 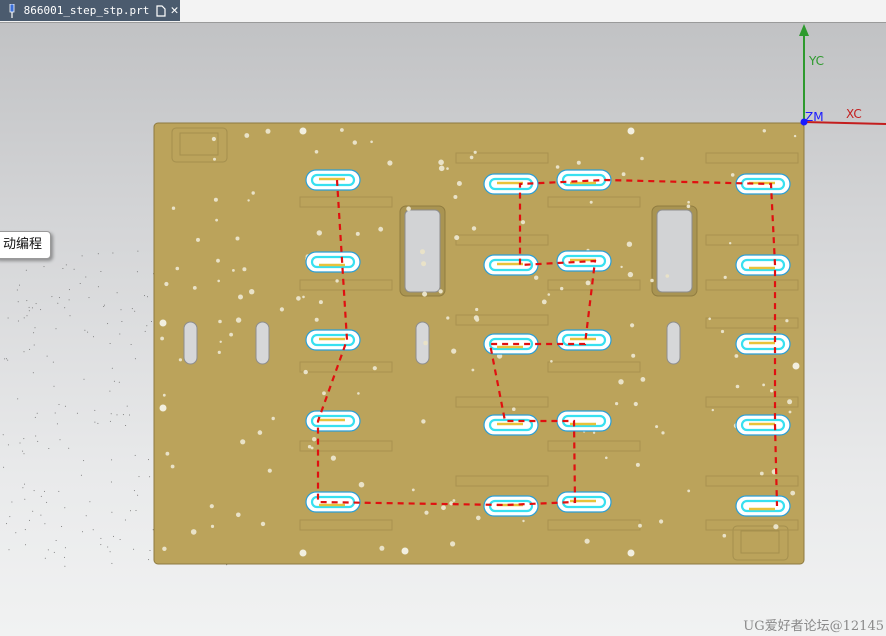 I want to click on pin-icon, so click(x=12, y=10).